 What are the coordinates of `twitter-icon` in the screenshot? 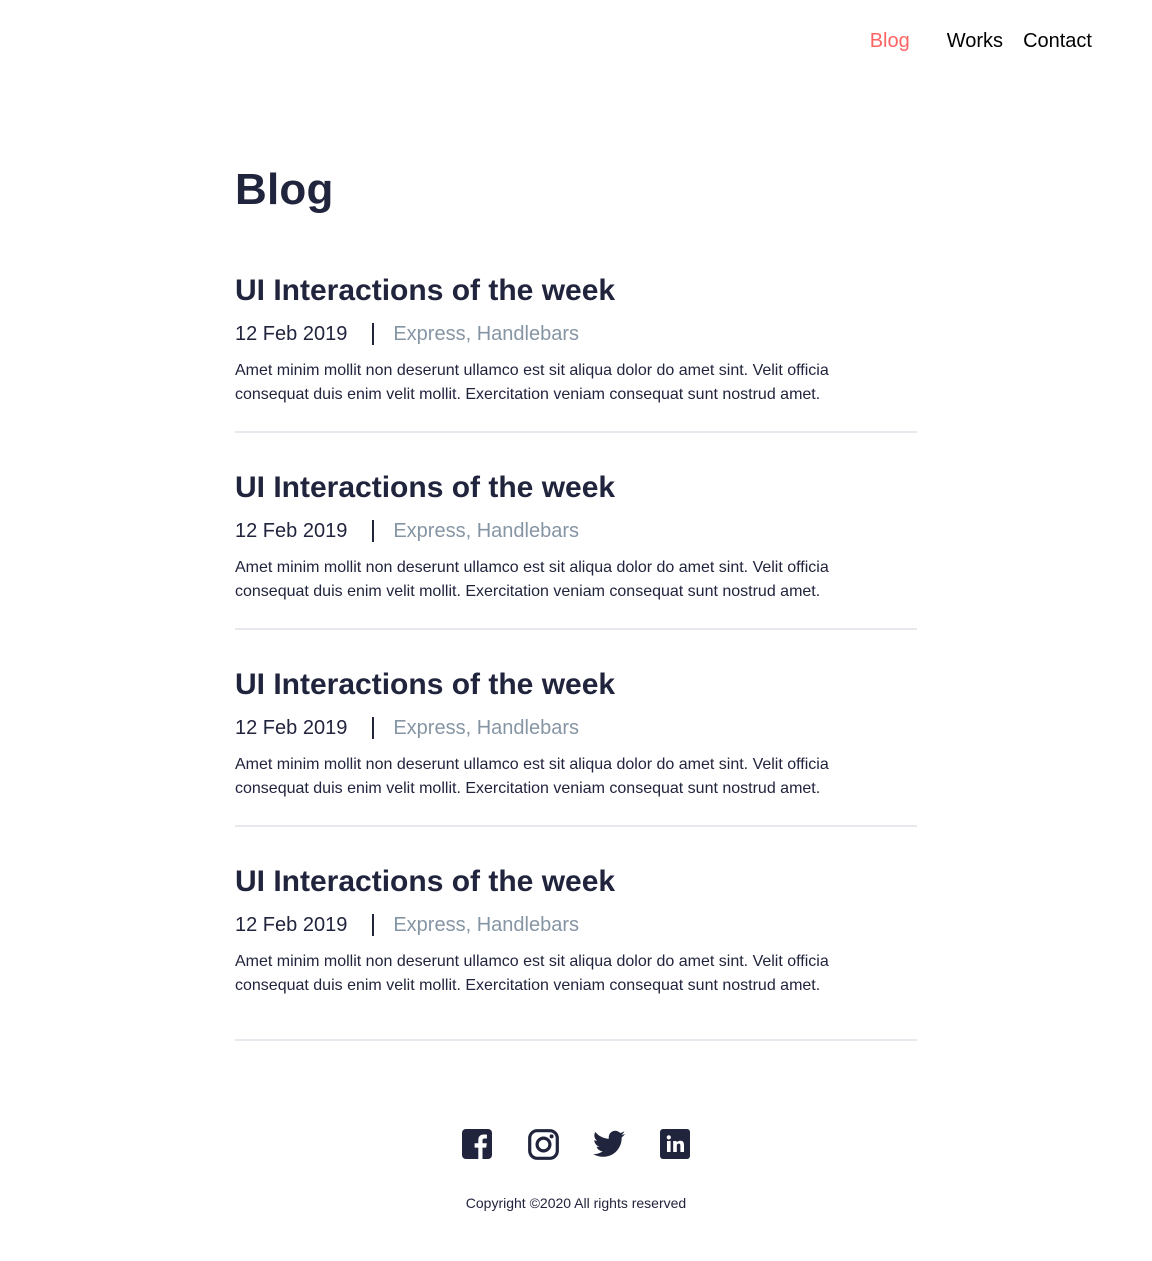 It's located at (609, 1144).